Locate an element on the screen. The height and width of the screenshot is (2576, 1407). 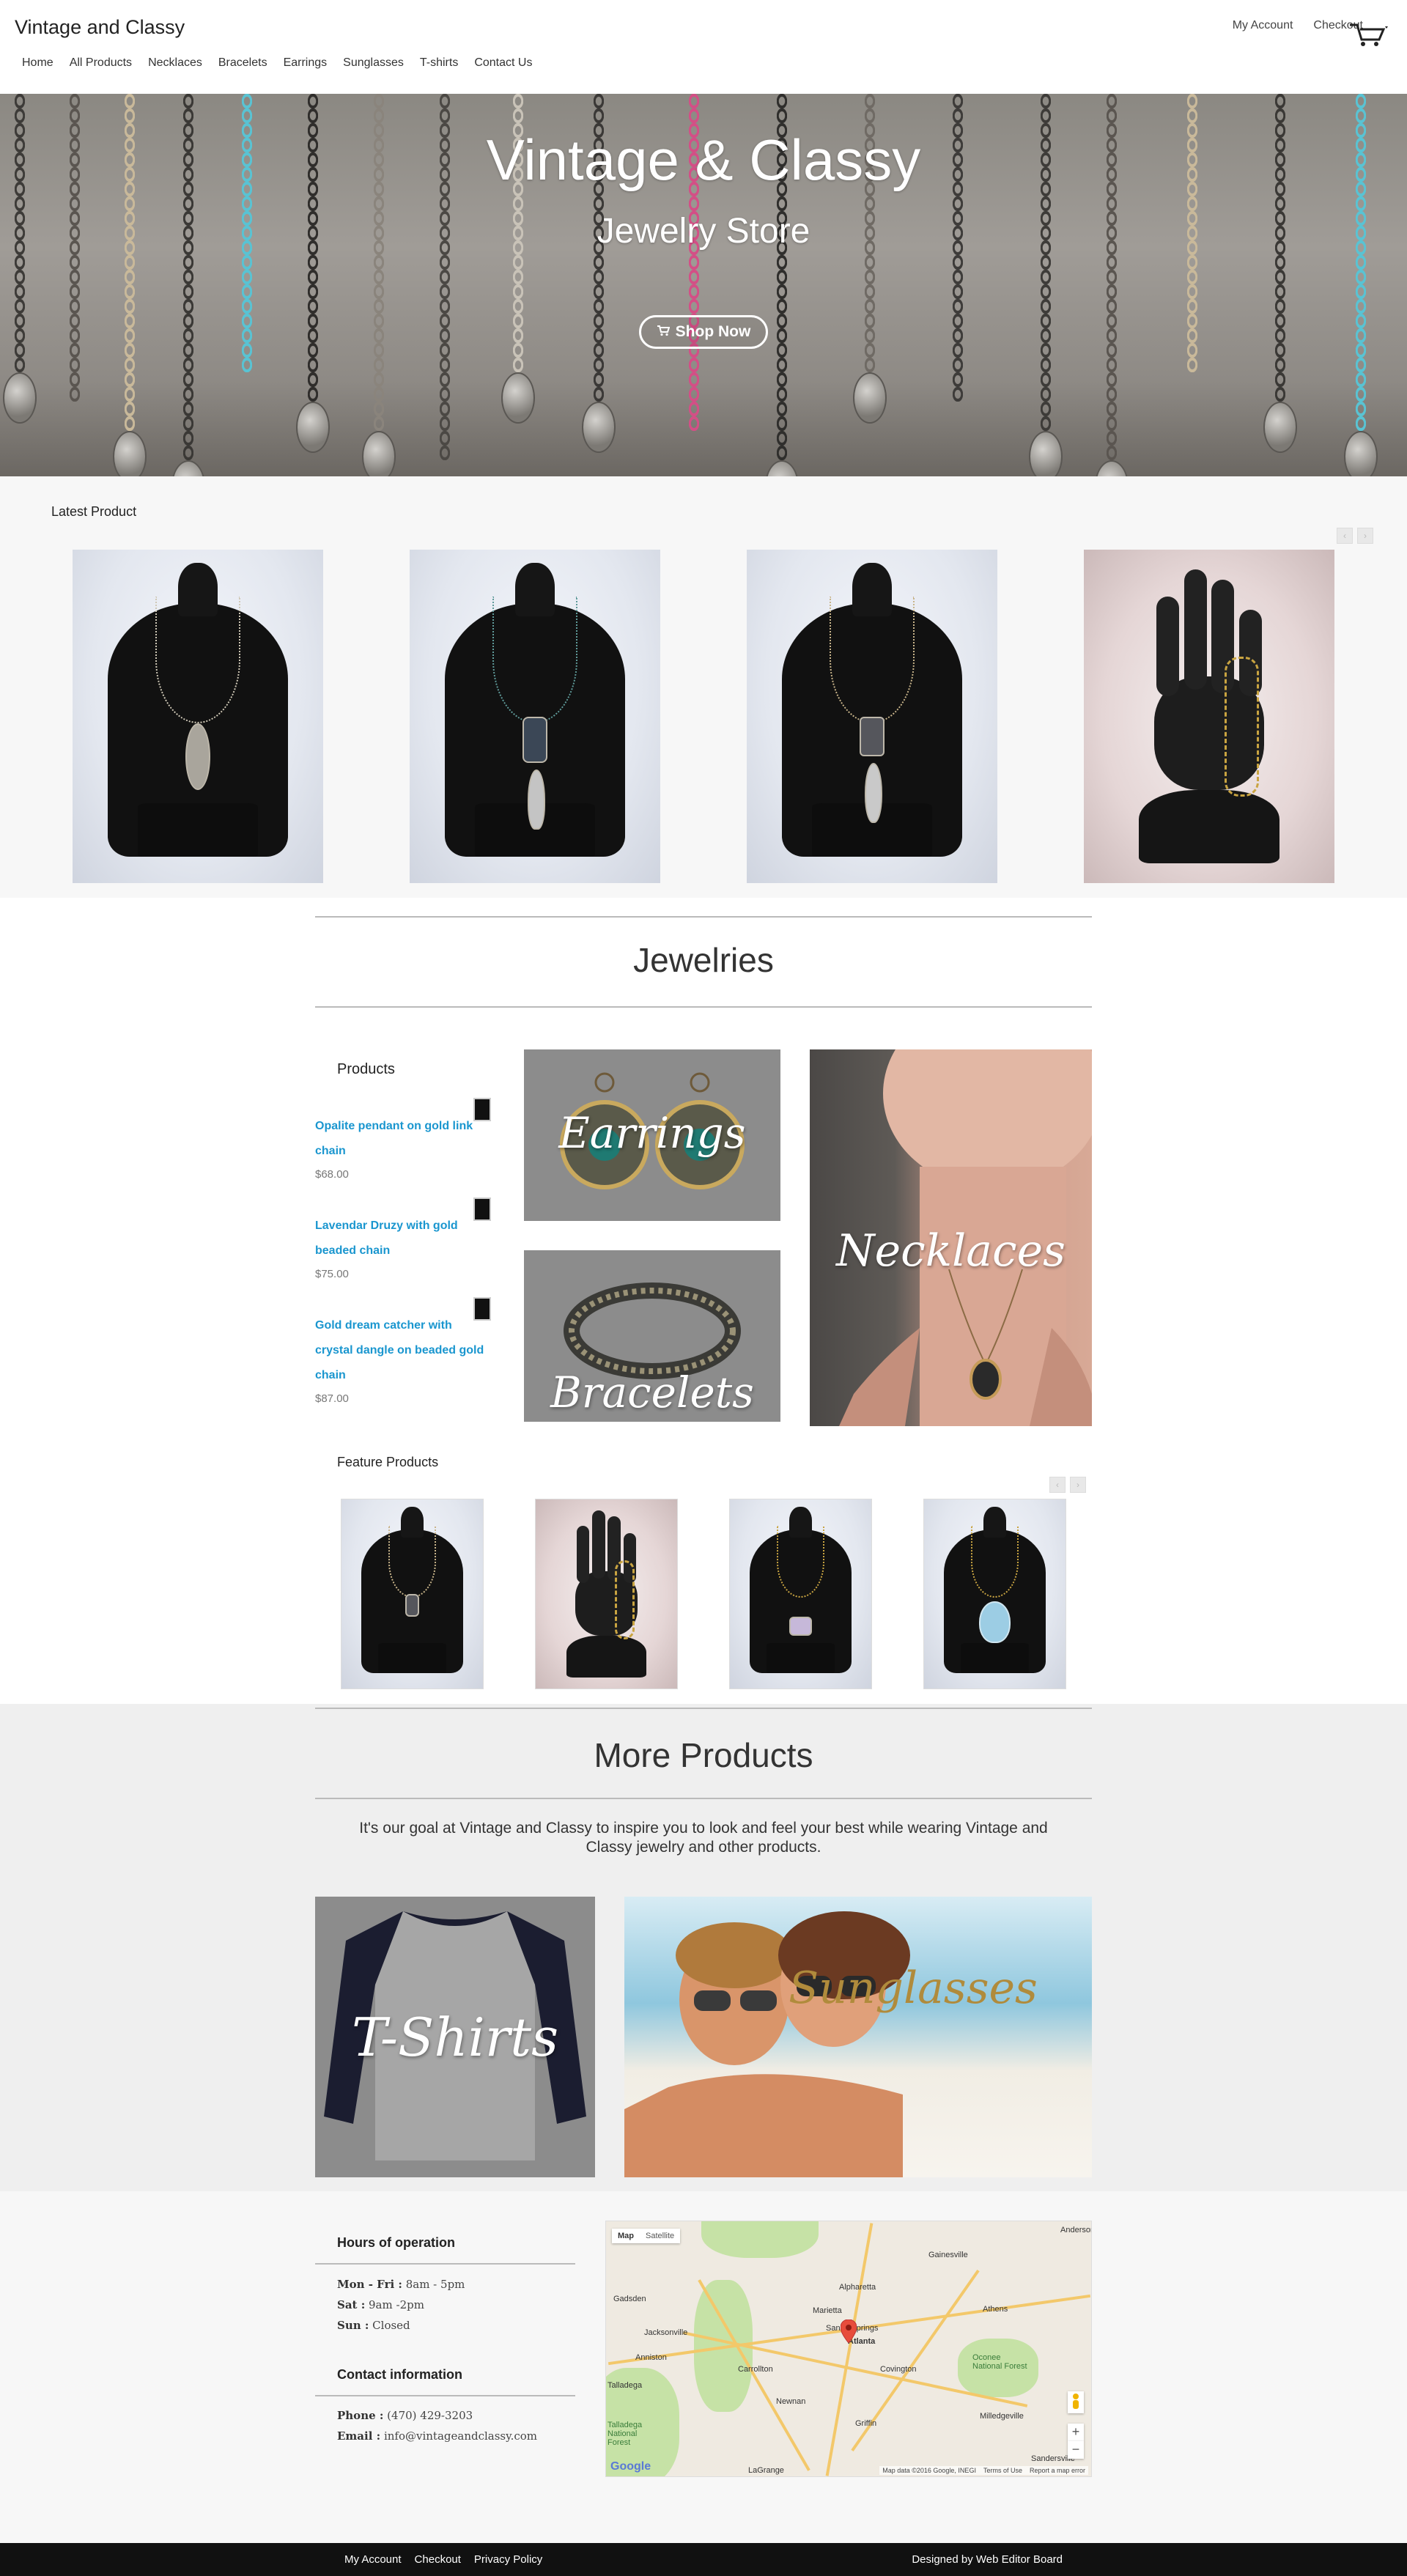
shop-now-button: Shop Now is located at coordinates (703, 332).